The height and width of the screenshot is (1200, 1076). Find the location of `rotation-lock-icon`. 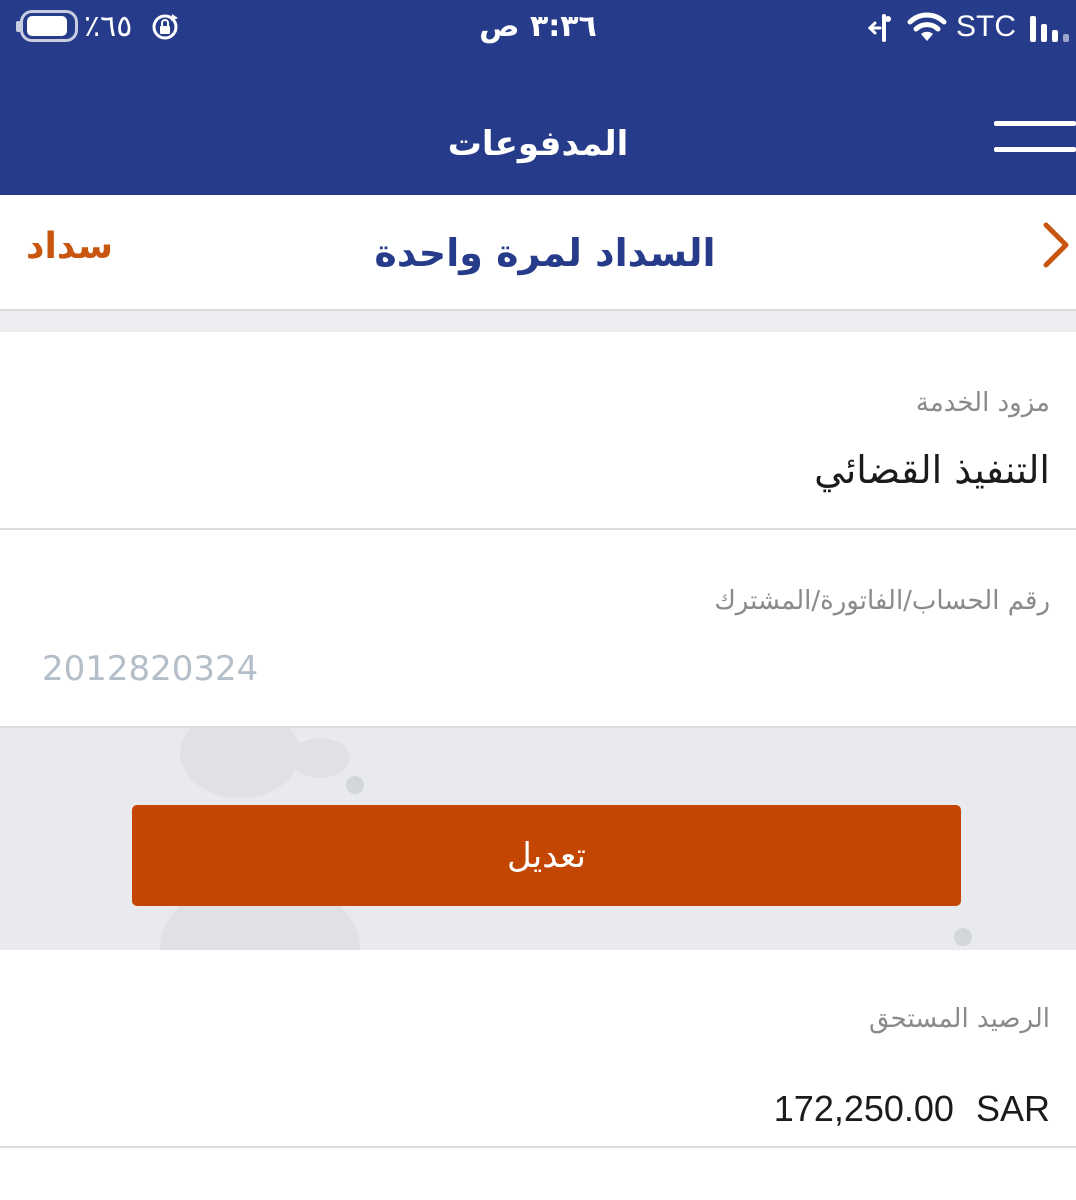

rotation-lock-icon is located at coordinates (165, 27).